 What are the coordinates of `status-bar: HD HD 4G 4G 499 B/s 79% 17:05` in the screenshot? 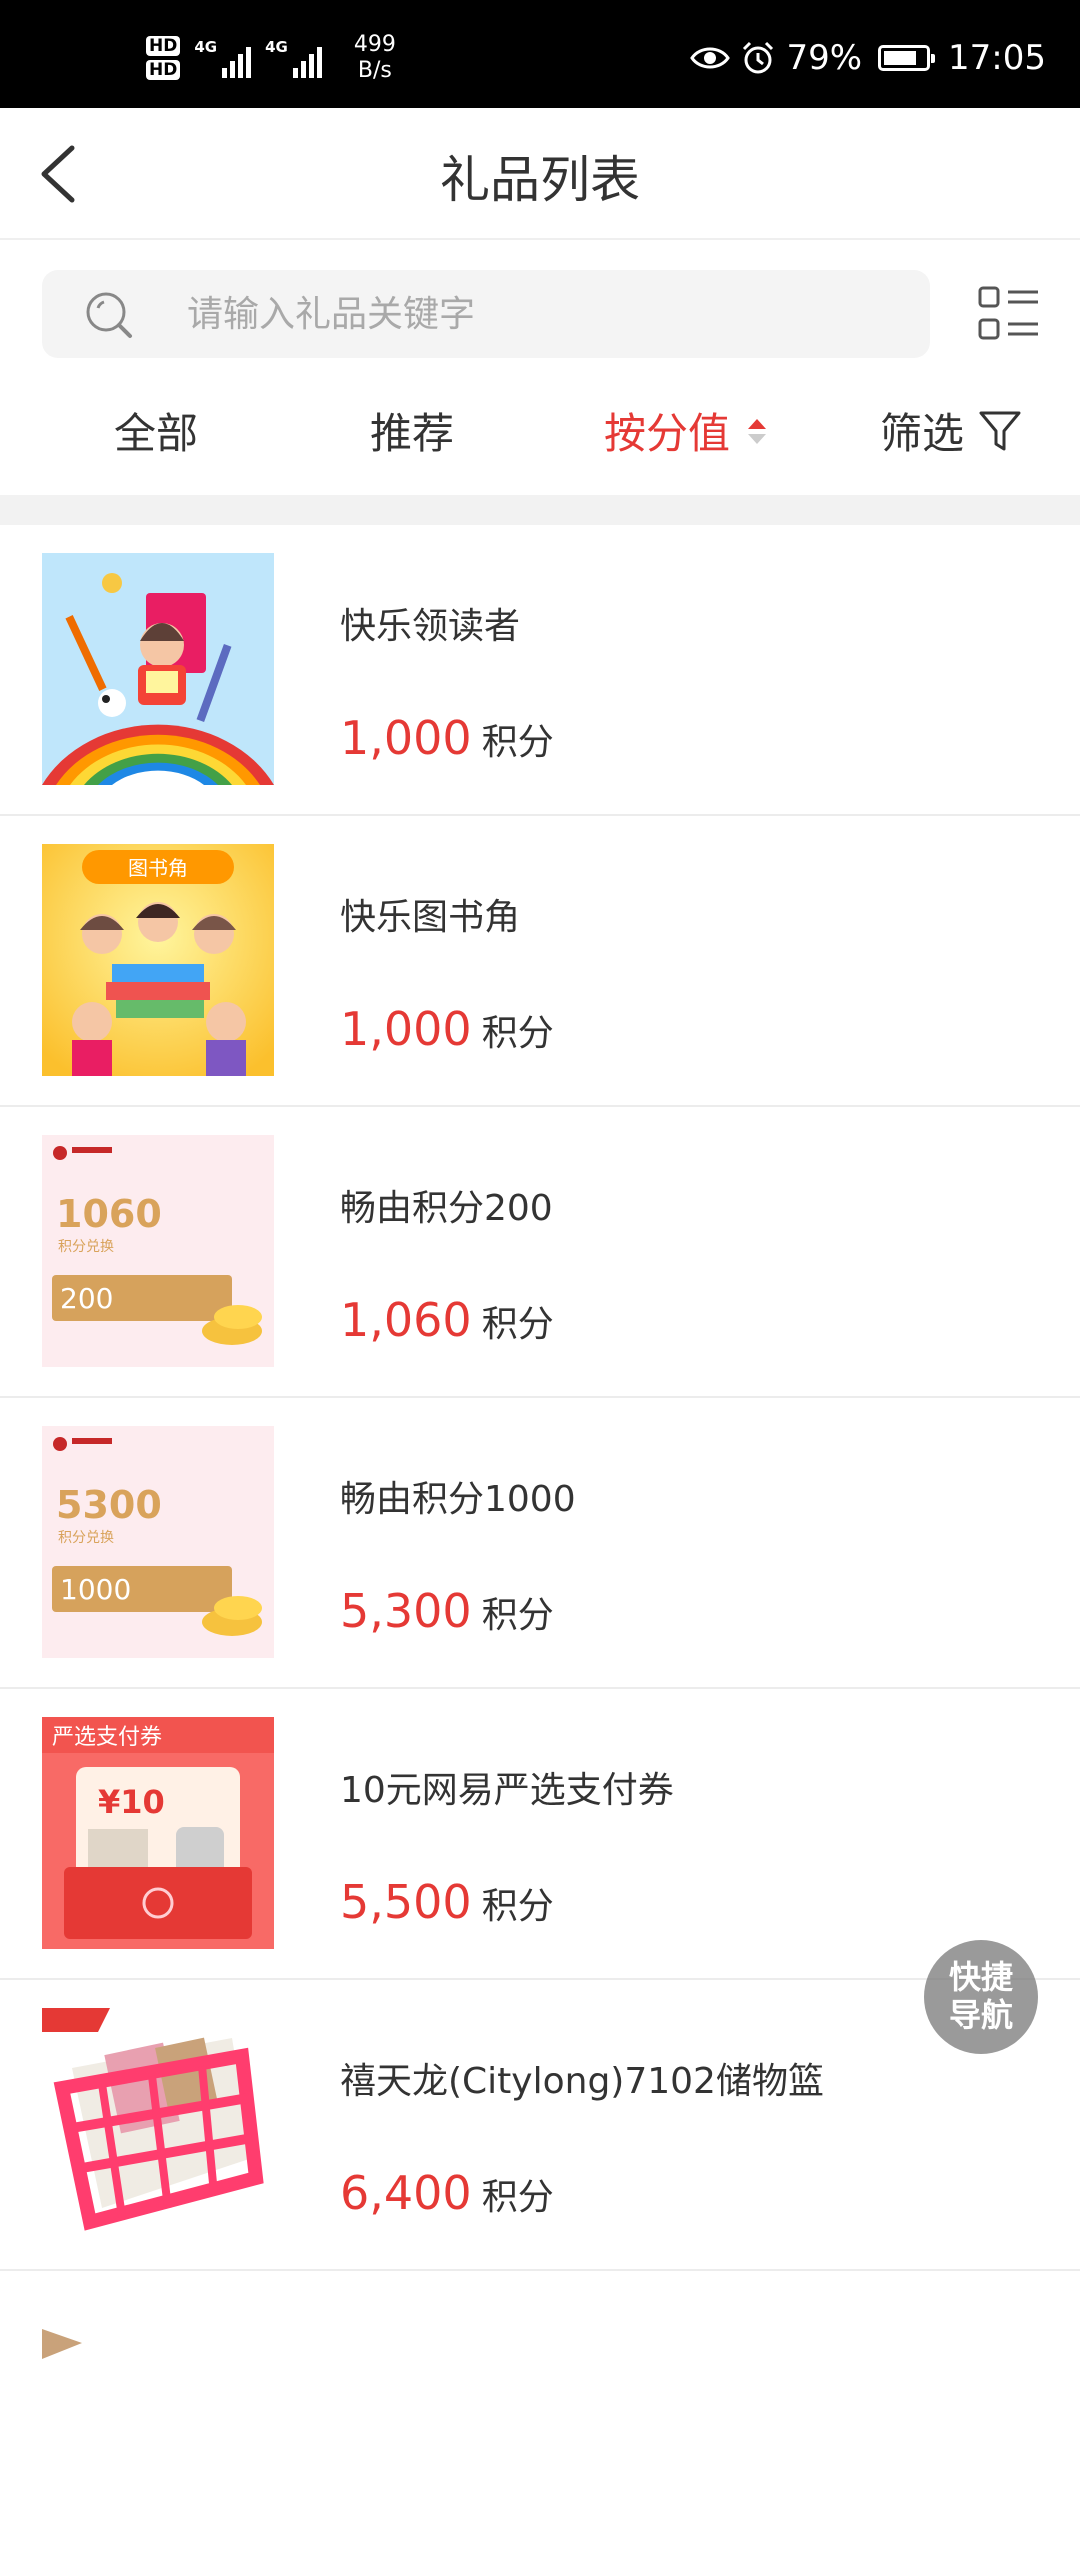 It's located at (540, 54).